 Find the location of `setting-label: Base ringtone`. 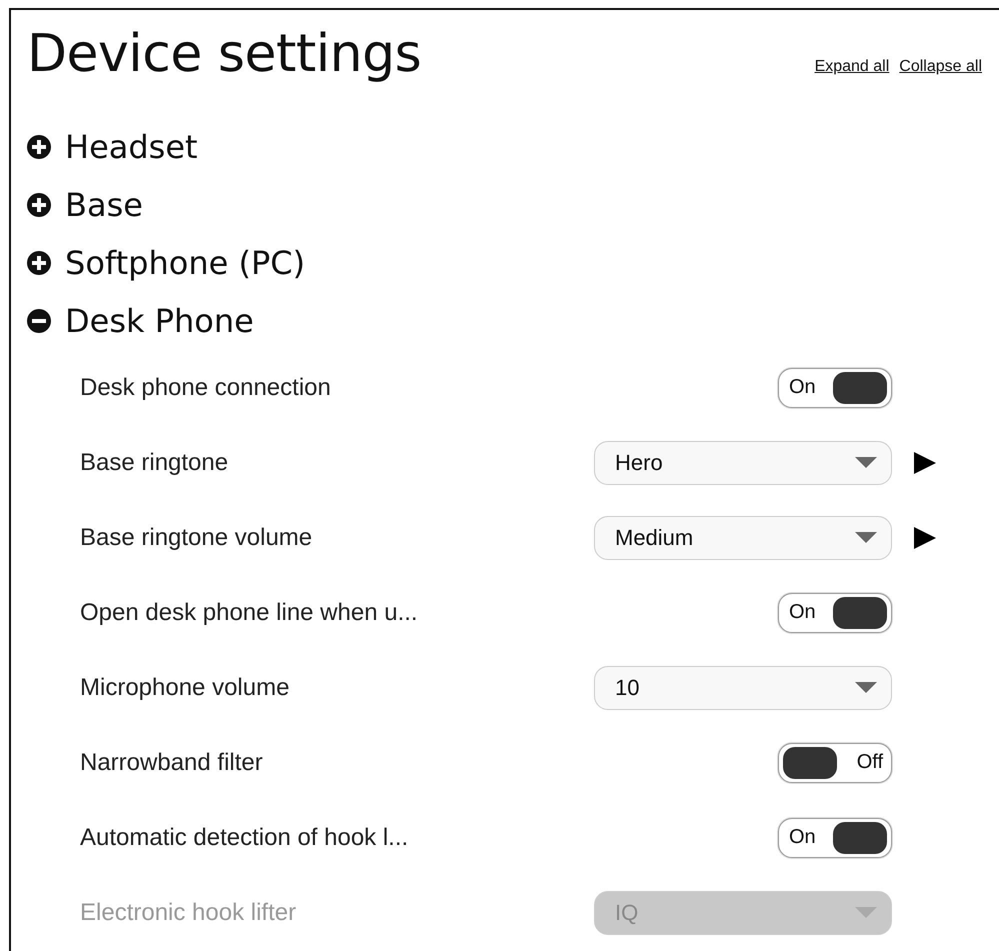

setting-label: Base ringtone is located at coordinates (155, 462).